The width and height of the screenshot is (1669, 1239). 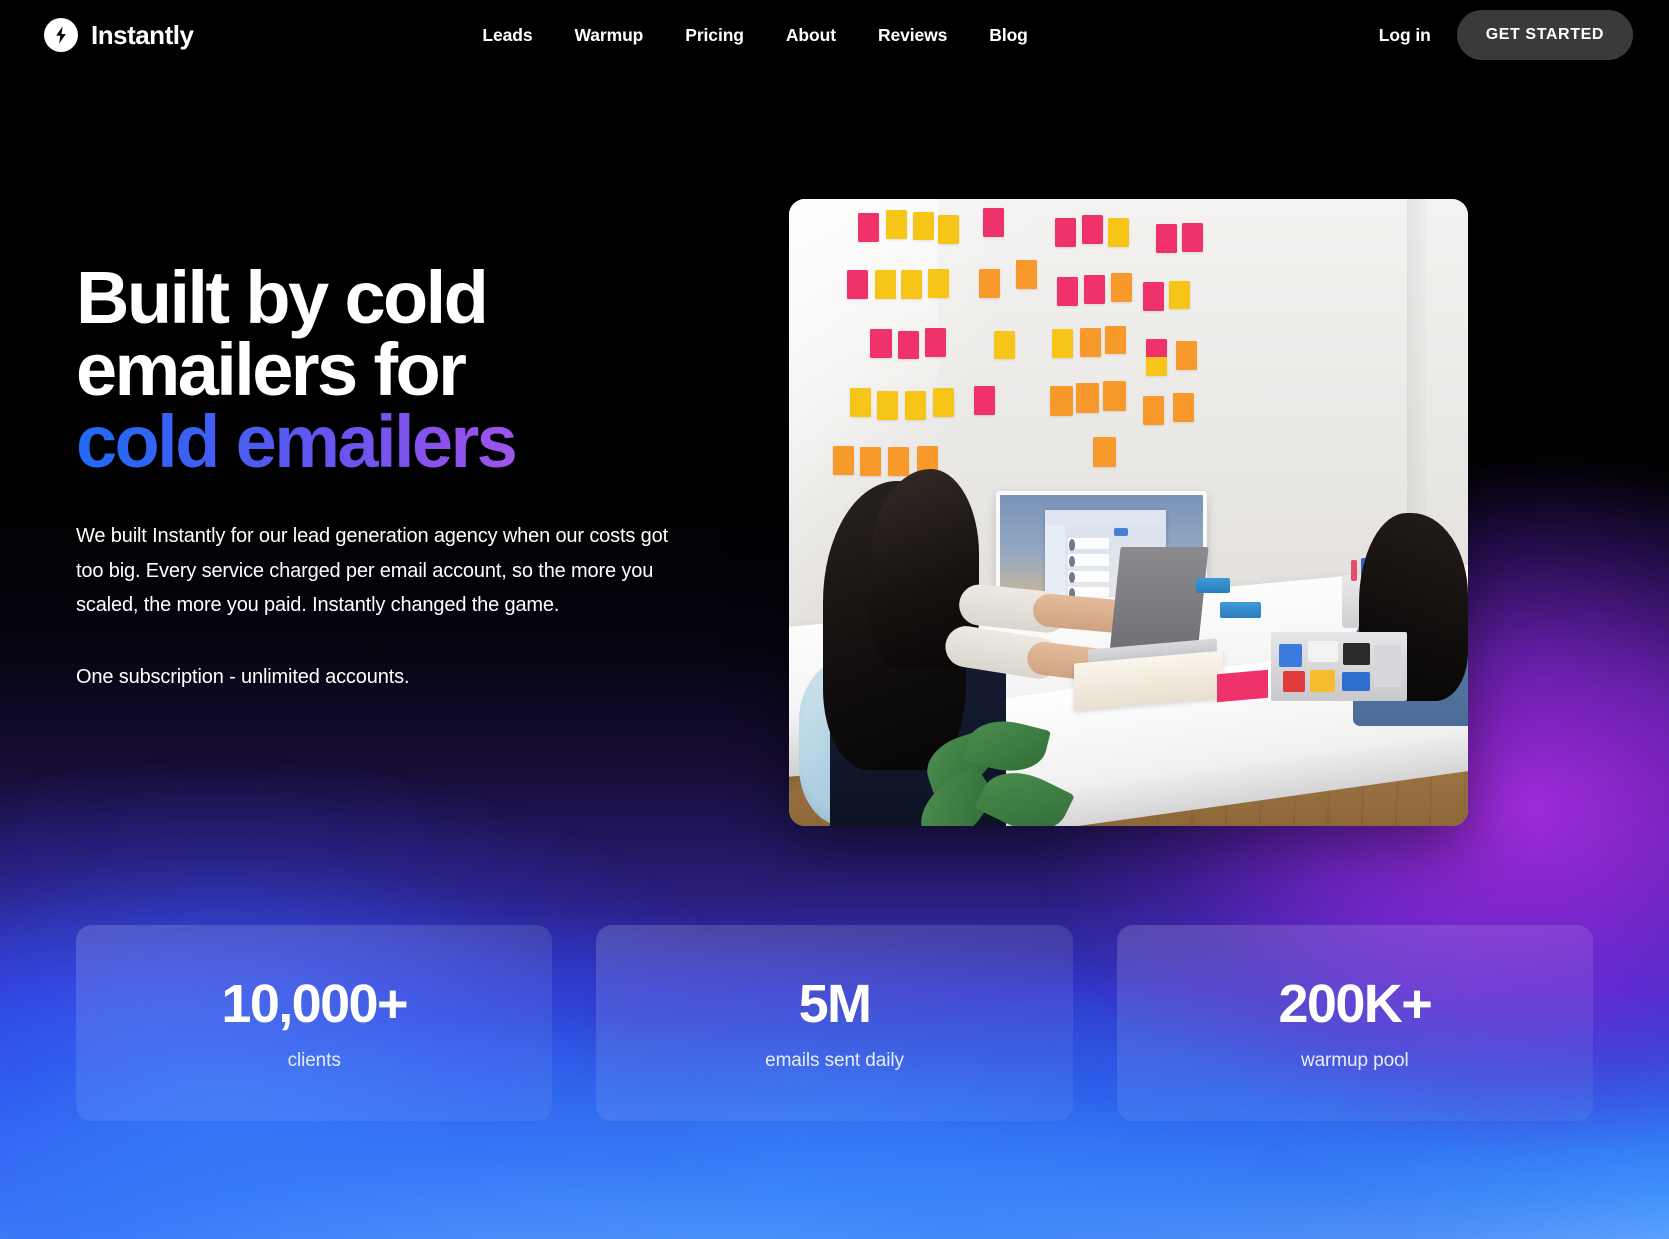 I want to click on header-actions: Log in GET STARTED, so click(x=1506, y=35).